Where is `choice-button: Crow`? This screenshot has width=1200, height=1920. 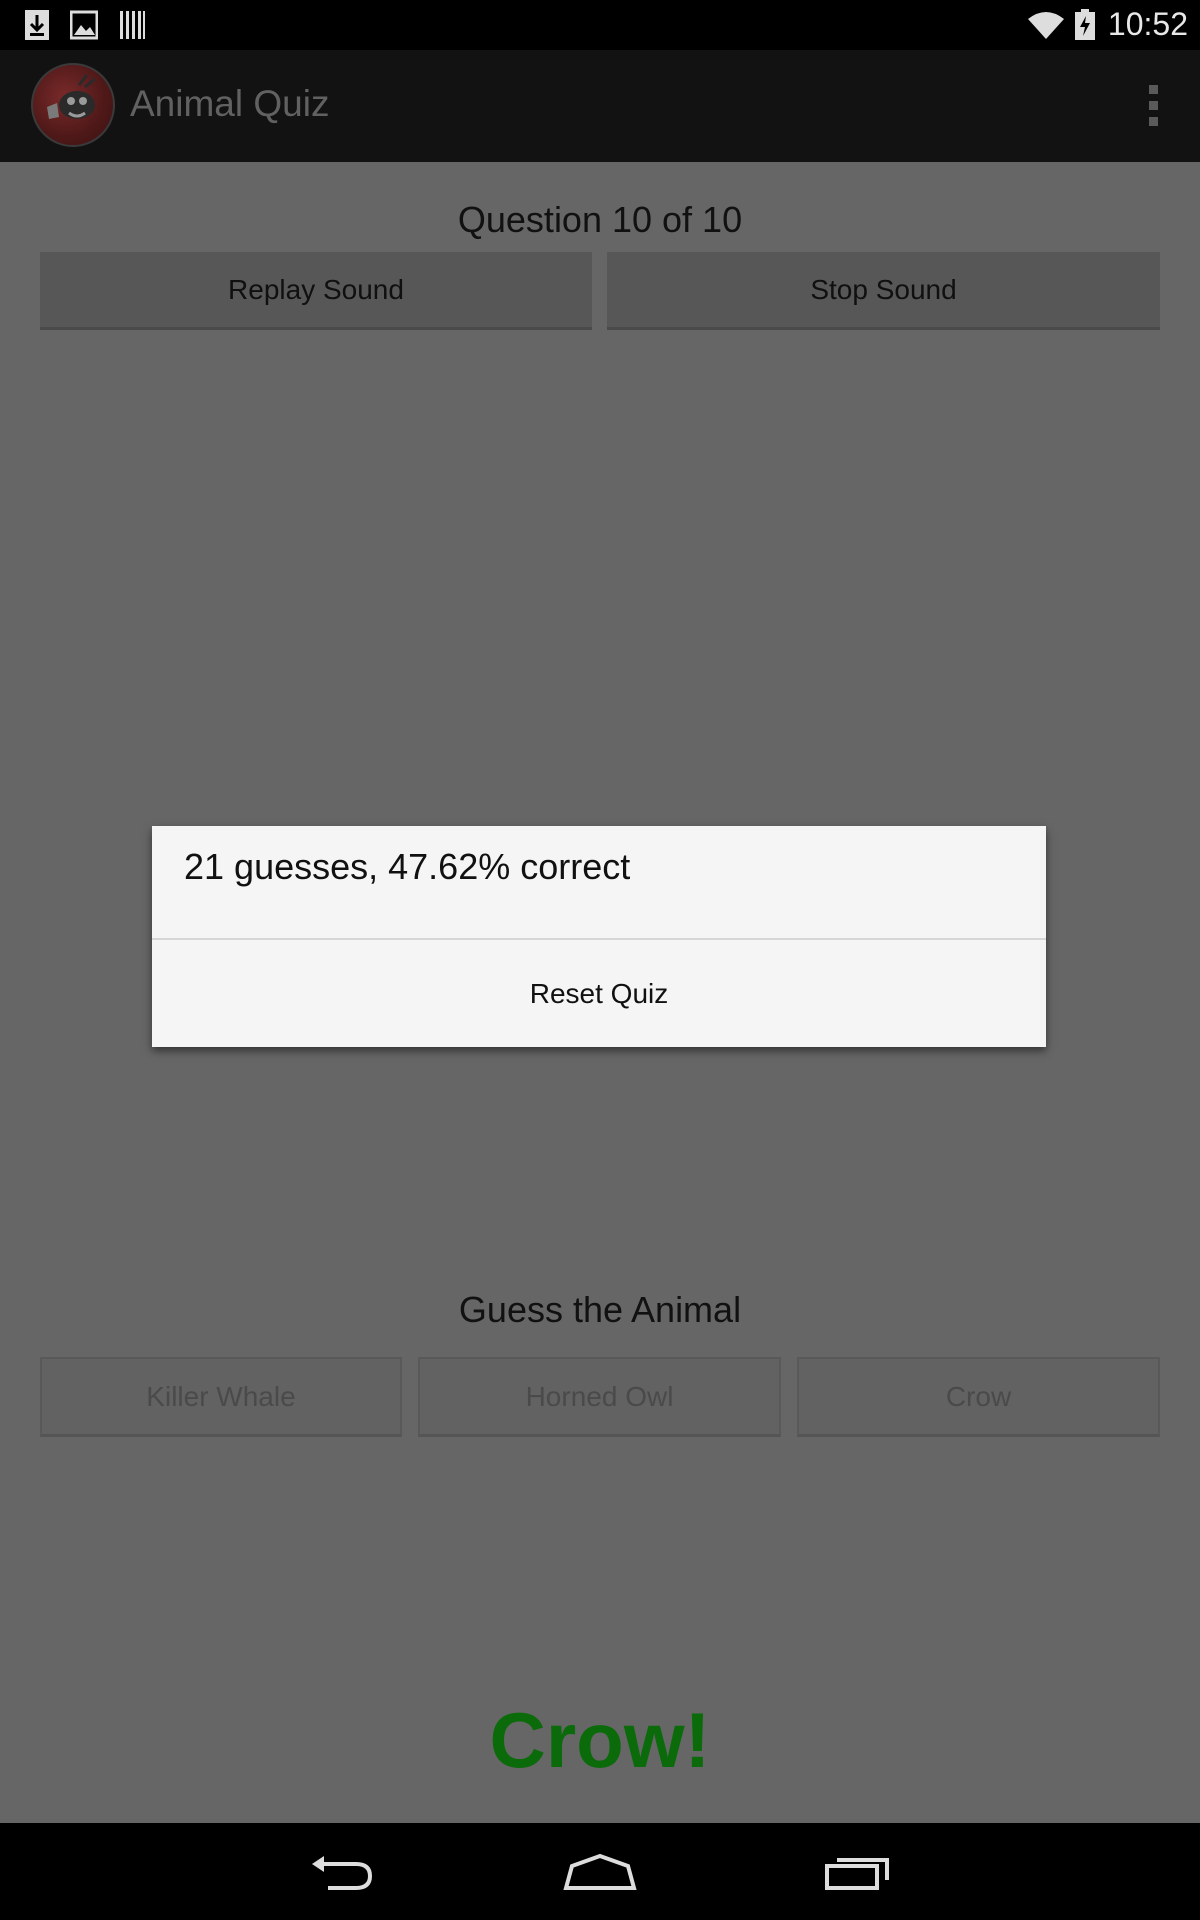 choice-button: Crow is located at coordinates (978, 1397).